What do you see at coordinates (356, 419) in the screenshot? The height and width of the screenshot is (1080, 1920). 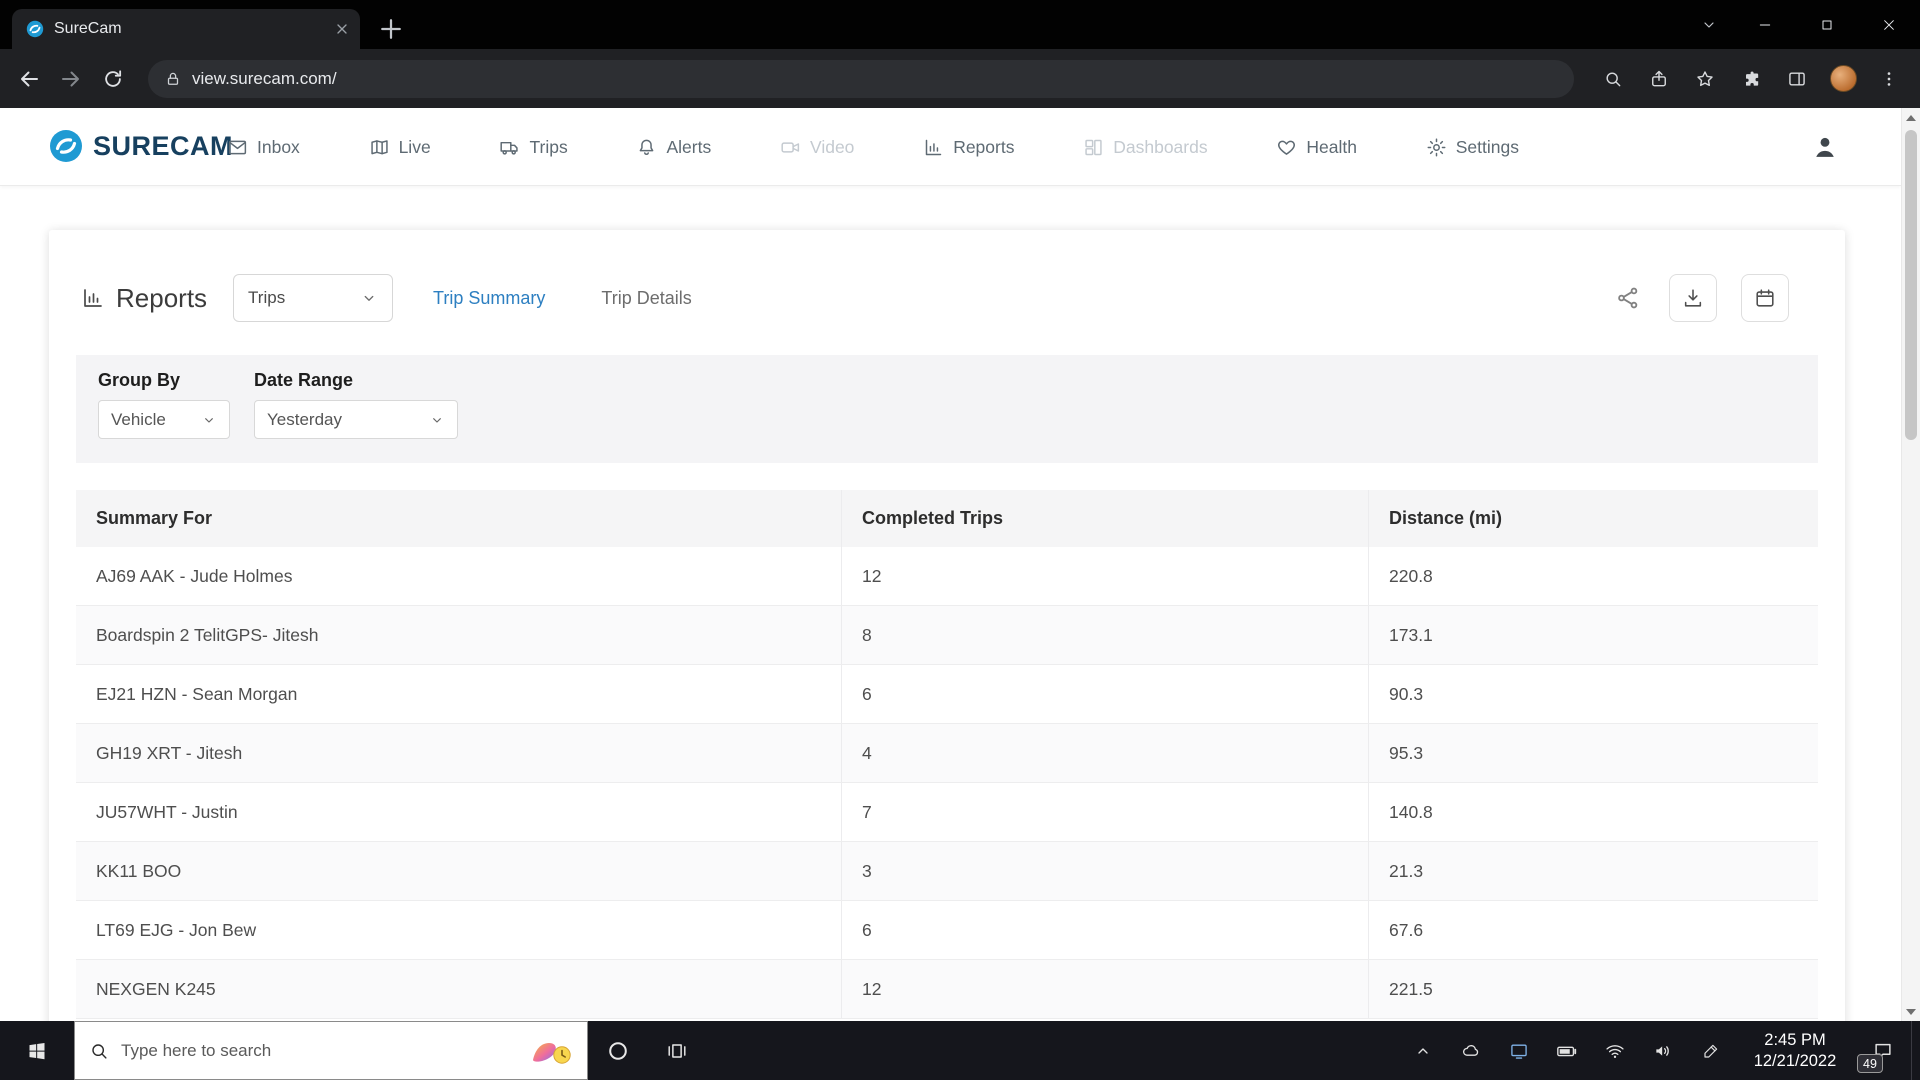 I see `date-range-select: Yesterday` at bounding box center [356, 419].